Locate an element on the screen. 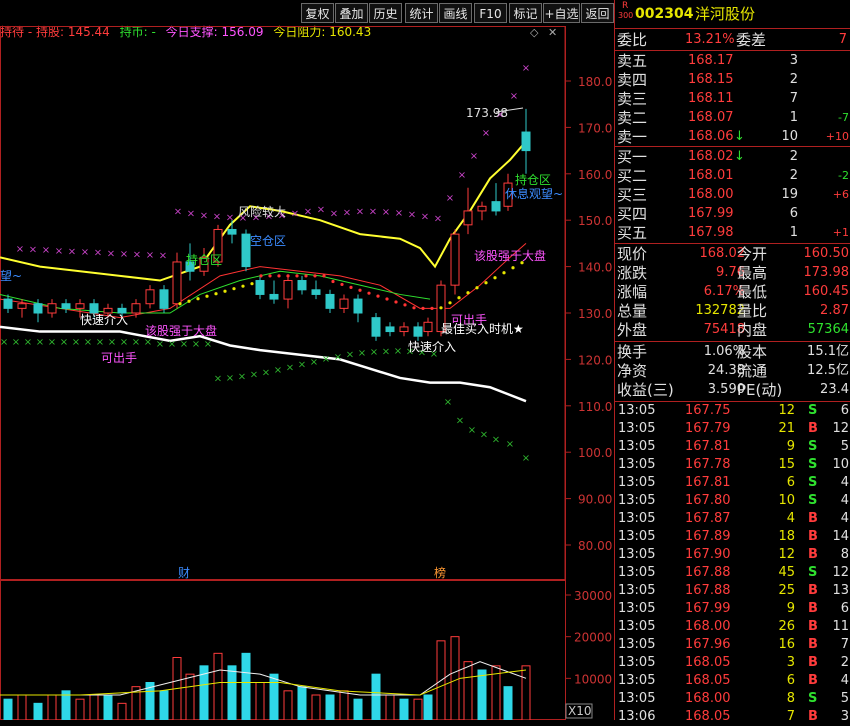  ask-level-row: 卖五 168.17 3 is located at coordinates (732, 61).